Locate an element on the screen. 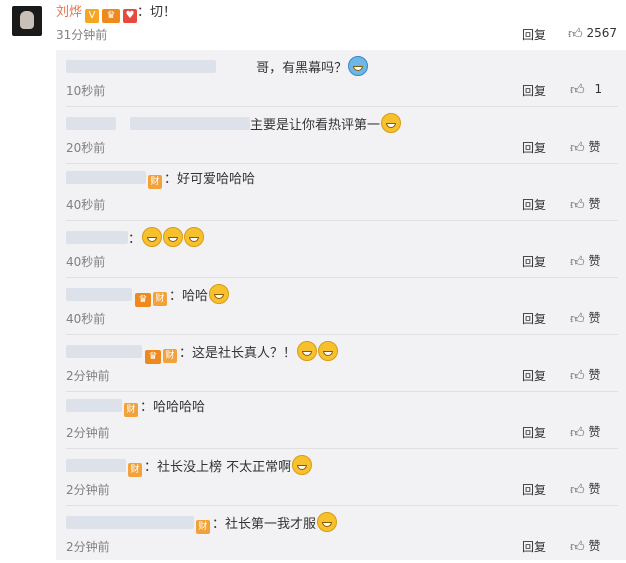 The height and width of the screenshot is (563, 626). comment-line: 主要是让你看热评第一 is located at coordinates (234, 124).